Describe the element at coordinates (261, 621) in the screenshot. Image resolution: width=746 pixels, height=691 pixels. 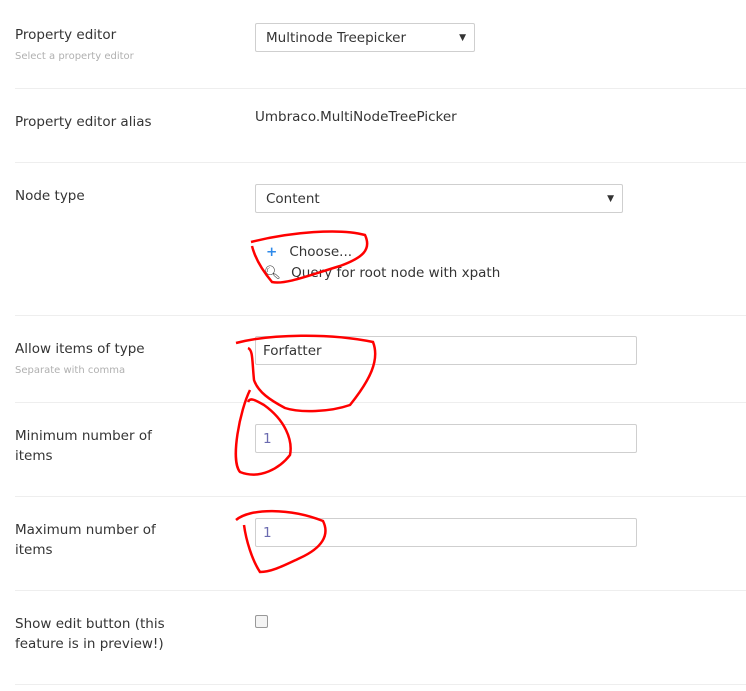
I see `show-edit-checkbox` at that location.